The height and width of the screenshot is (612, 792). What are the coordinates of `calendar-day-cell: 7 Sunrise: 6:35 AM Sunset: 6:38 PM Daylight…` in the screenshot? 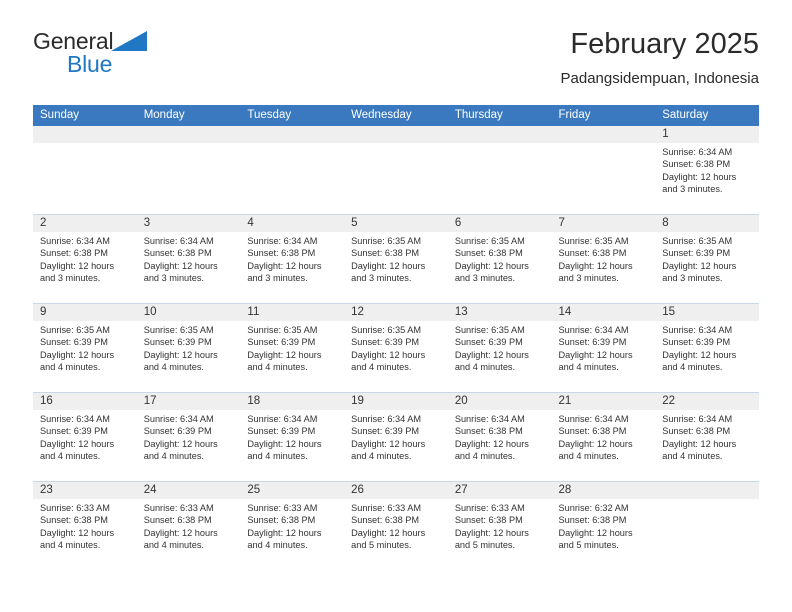 It's located at (603, 259).